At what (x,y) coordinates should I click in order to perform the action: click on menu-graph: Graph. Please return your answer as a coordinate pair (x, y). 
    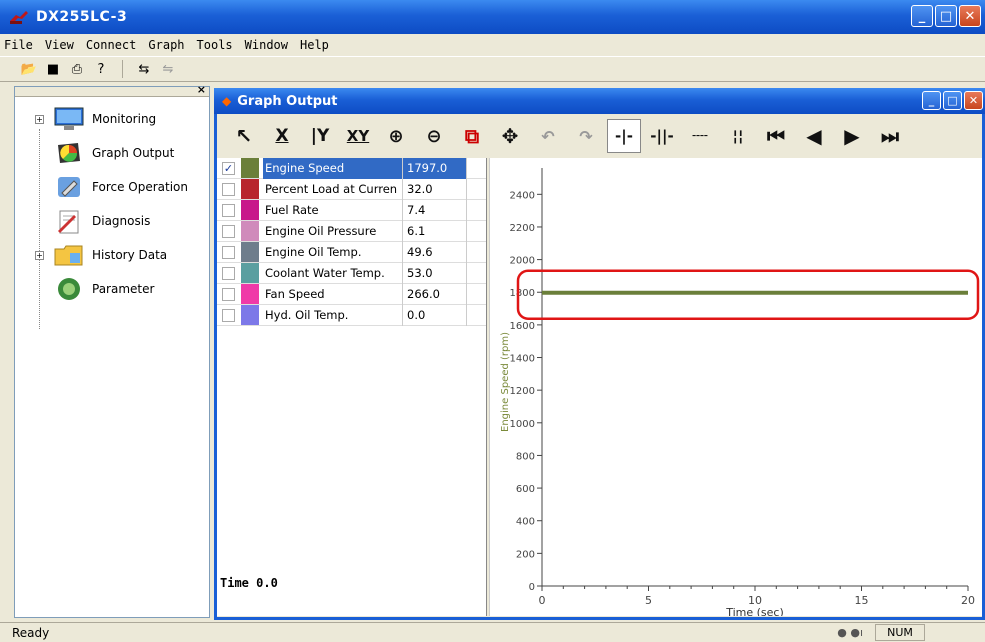
    Looking at the image, I should click on (166, 45).